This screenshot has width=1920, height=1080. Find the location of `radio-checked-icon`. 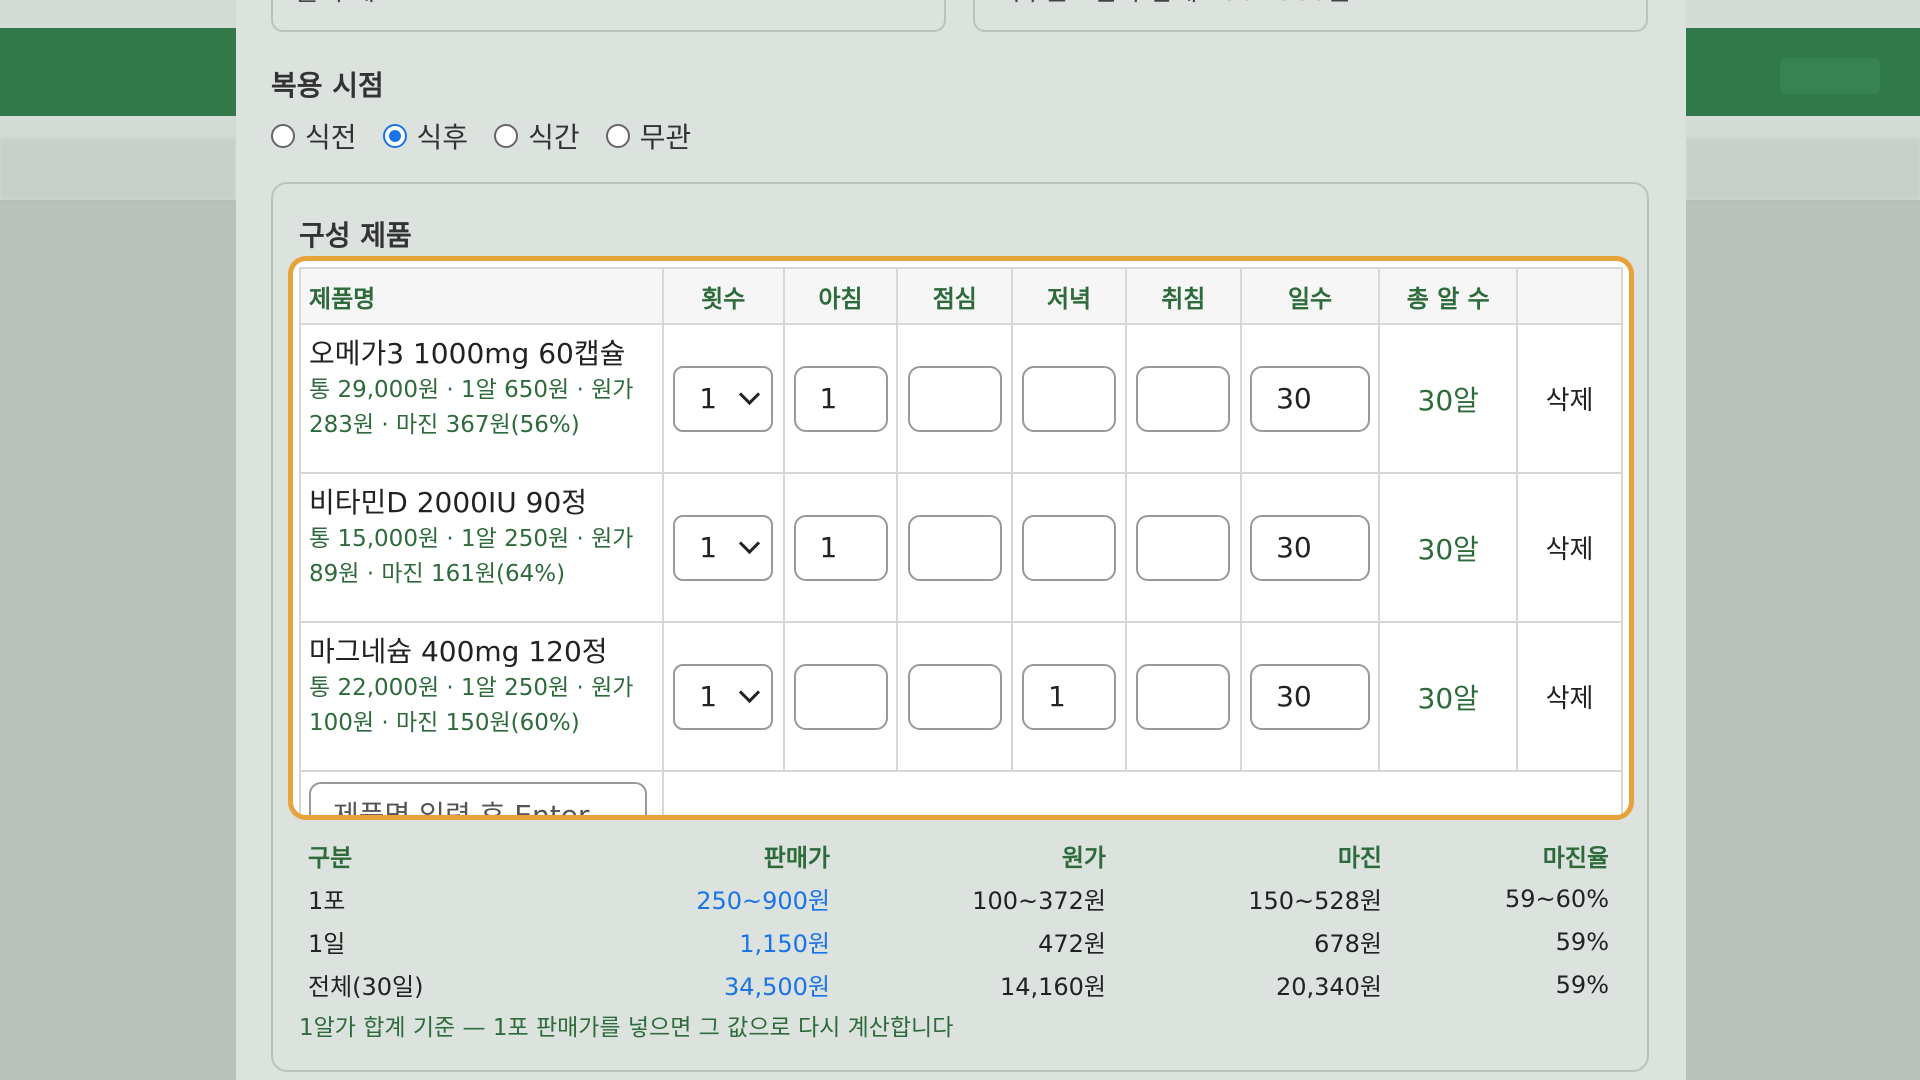

radio-checked-icon is located at coordinates (394, 136).